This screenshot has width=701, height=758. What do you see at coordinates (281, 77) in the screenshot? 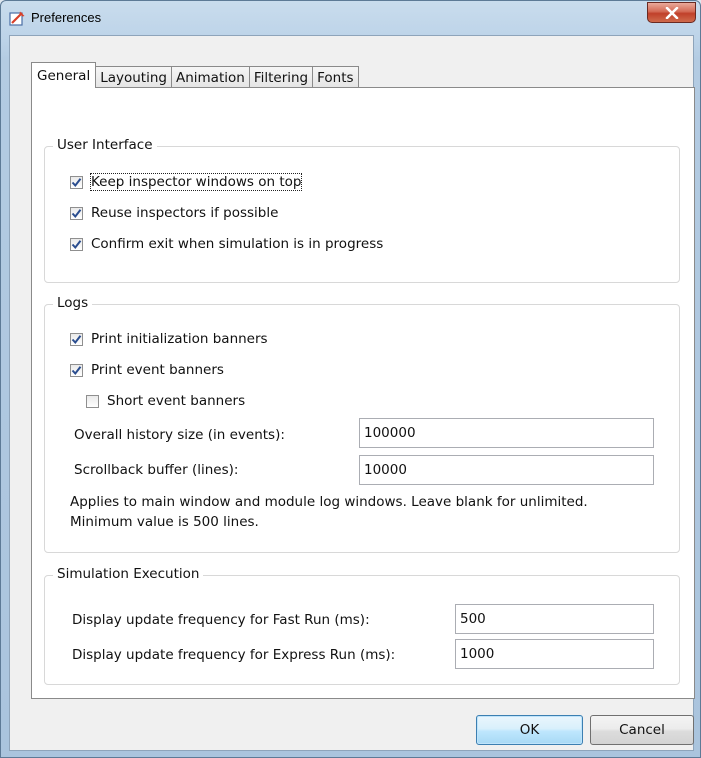
I see `tab-filtering: Filtering` at bounding box center [281, 77].